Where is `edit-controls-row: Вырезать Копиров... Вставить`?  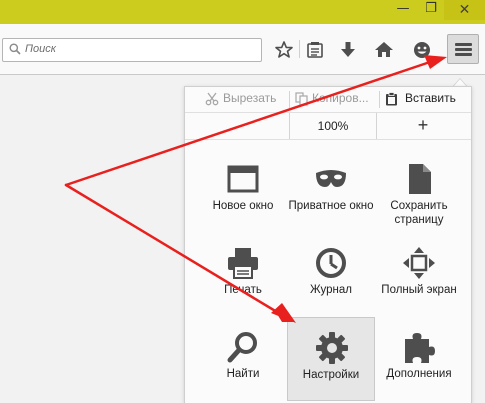
edit-controls-row: Вырезать Копиров... Вставить is located at coordinates (328, 100).